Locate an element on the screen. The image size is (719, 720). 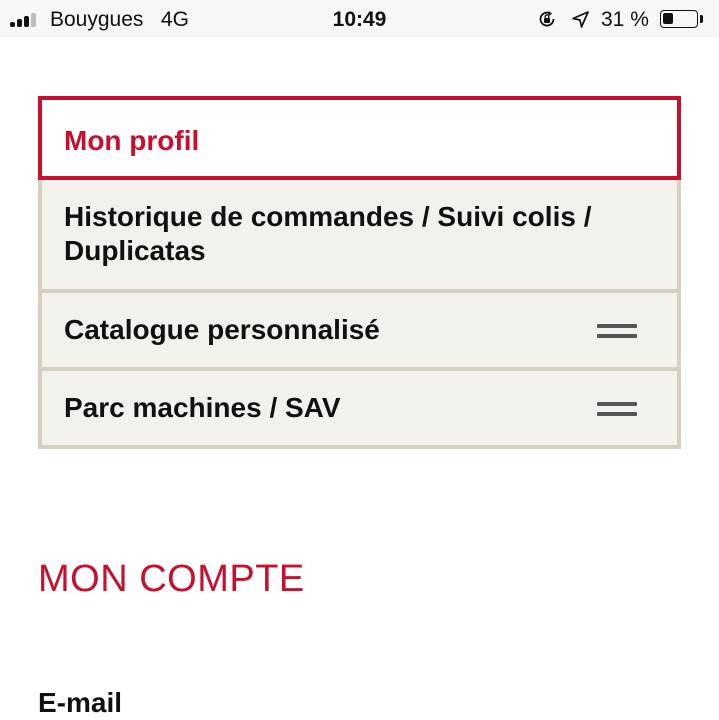
email-field-label: E-mail is located at coordinates (80, 702).